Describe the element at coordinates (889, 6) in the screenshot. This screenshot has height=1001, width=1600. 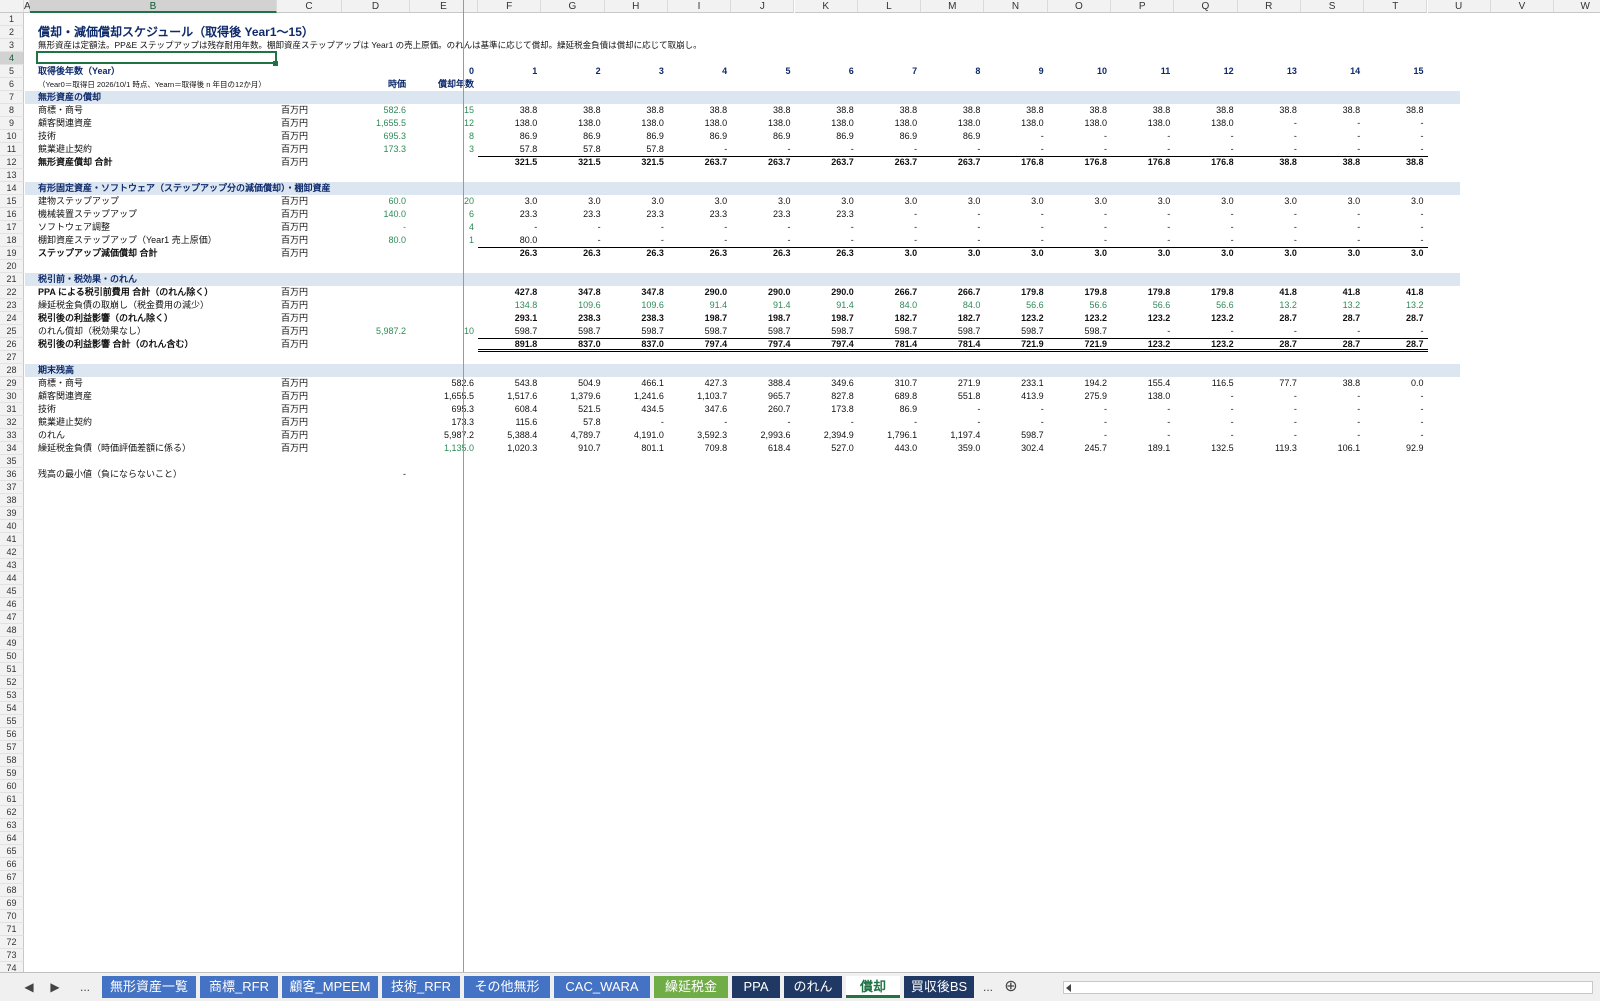
I see `column-header-l: L` at that location.